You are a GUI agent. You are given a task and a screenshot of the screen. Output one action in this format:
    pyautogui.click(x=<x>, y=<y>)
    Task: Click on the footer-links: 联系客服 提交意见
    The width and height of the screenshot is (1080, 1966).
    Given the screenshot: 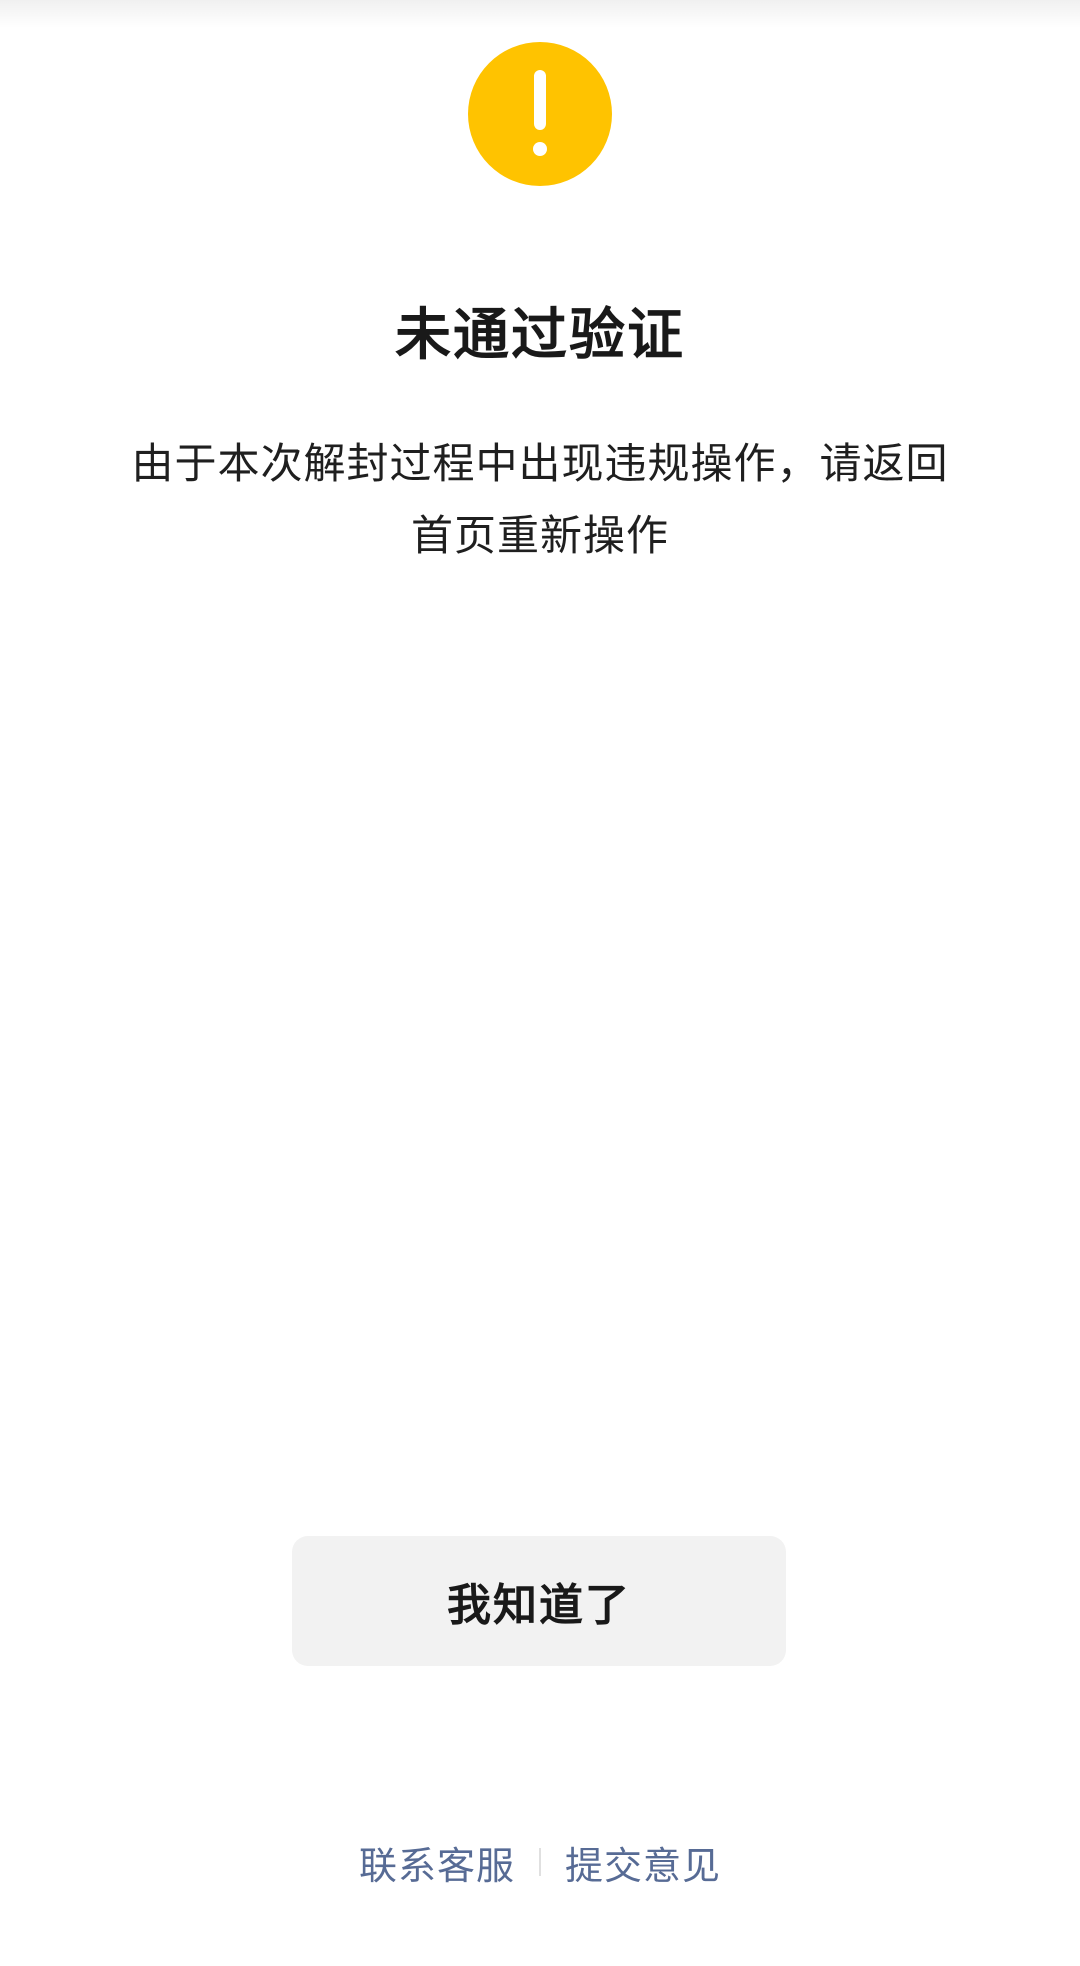 What is the action you would take?
    pyautogui.click(x=540, y=1862)
    